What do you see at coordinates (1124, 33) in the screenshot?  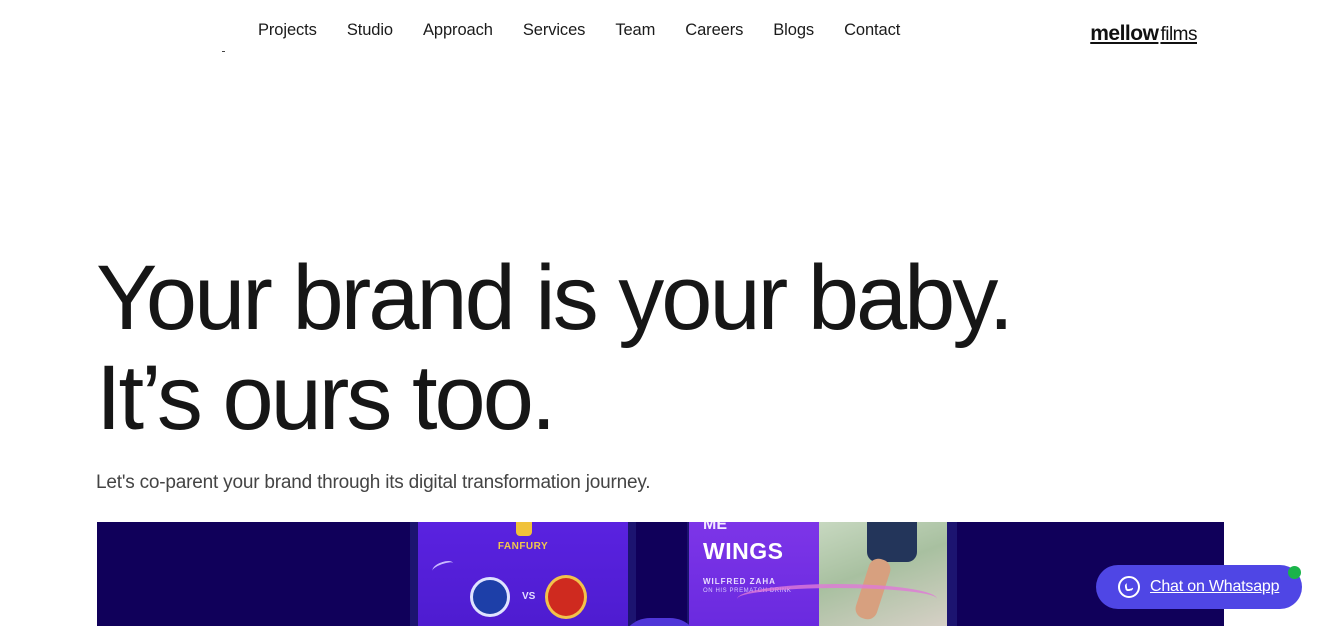 I see `logo-word-mellow: mellow` at bounding box center [1124, 33].